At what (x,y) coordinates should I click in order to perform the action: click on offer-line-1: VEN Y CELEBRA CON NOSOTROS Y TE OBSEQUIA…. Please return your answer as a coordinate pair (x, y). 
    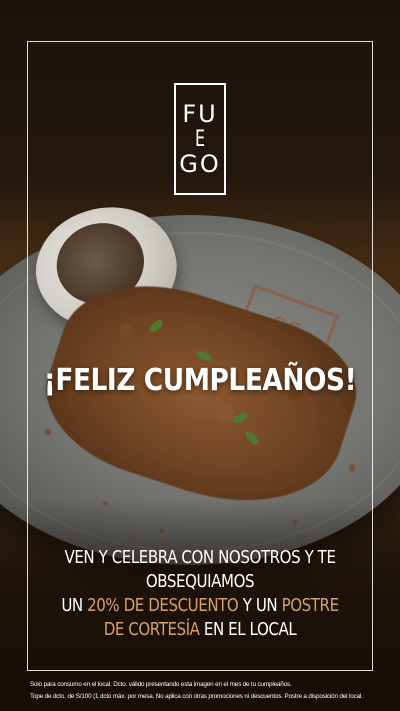
    Looking at the image, I should click on (200, 570).